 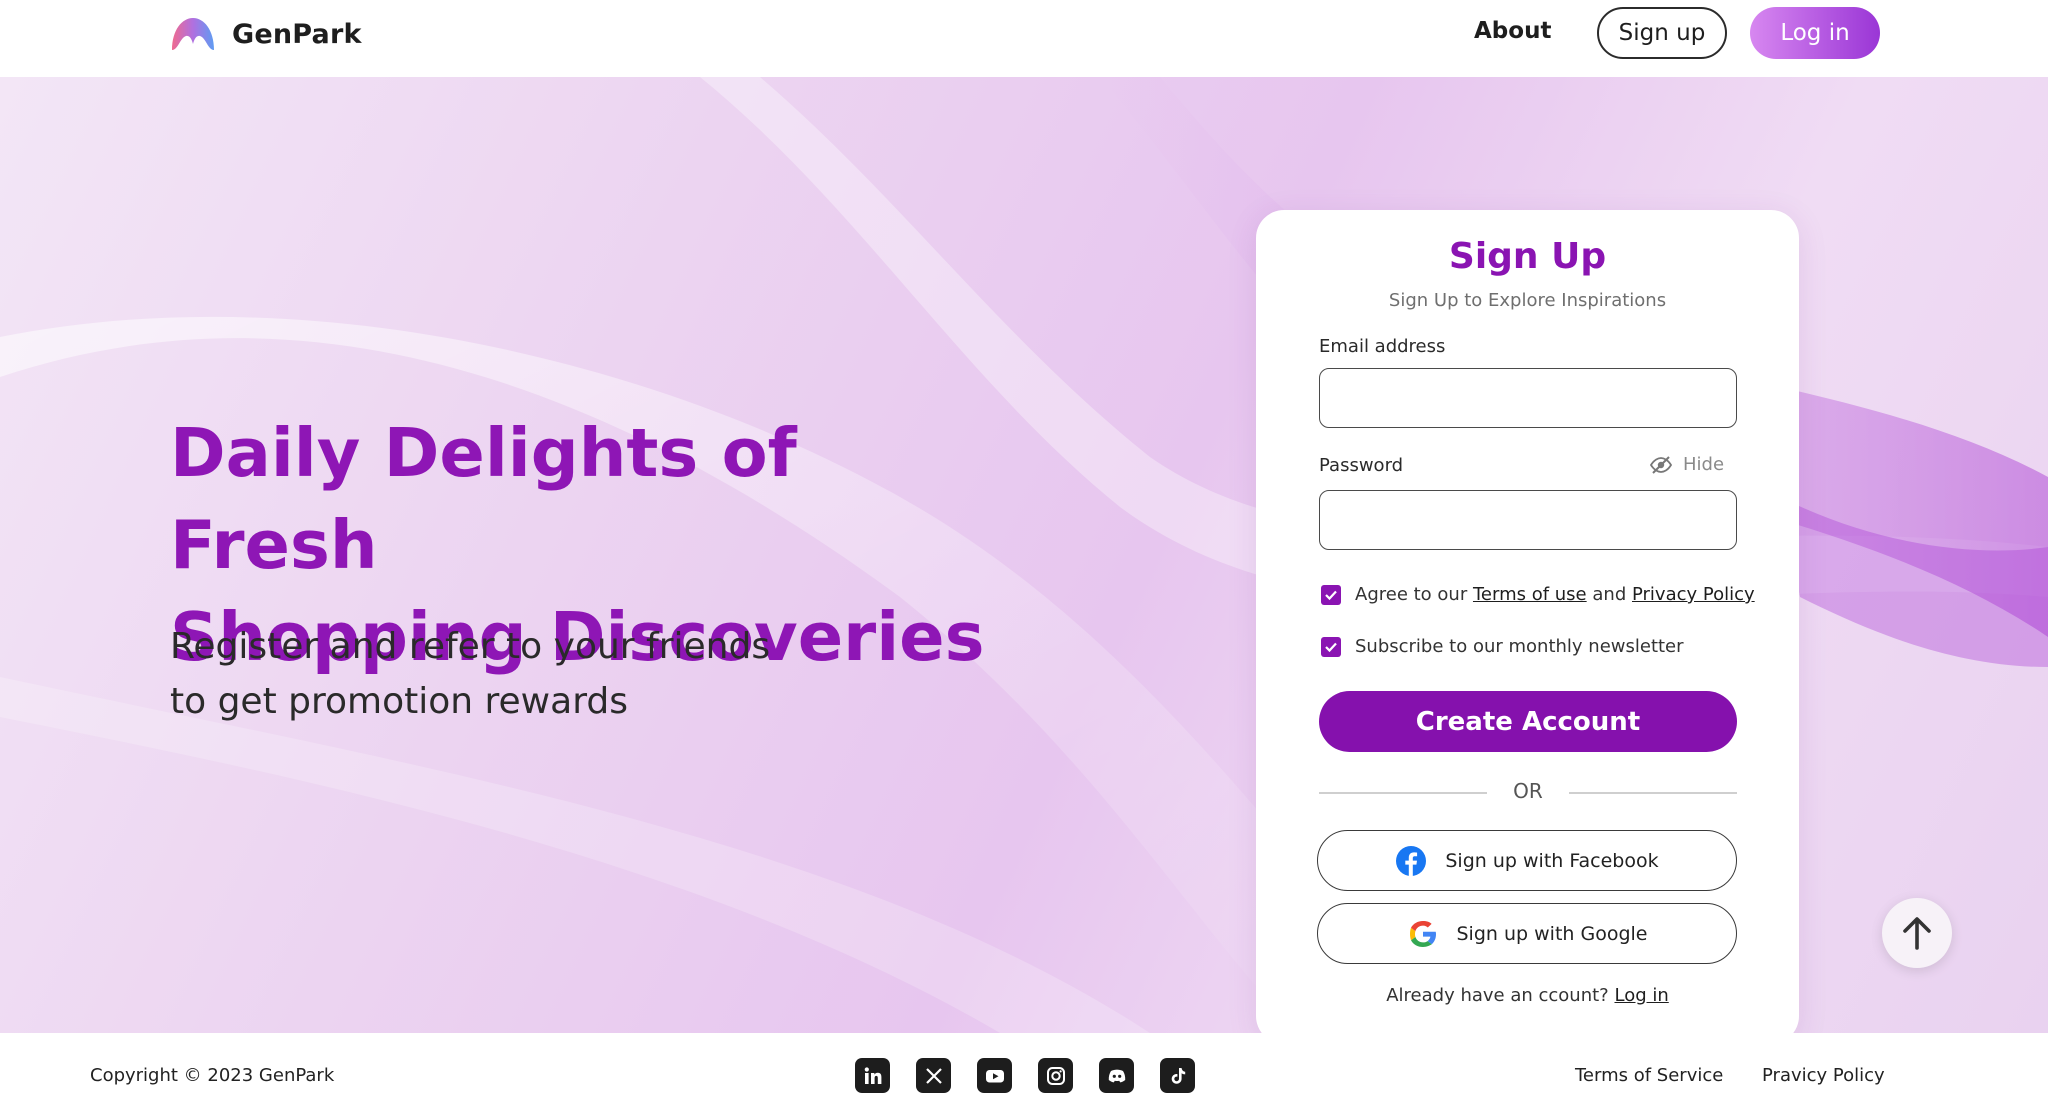 I want to click on discord-glyph, so click(x=1116, y=1075).